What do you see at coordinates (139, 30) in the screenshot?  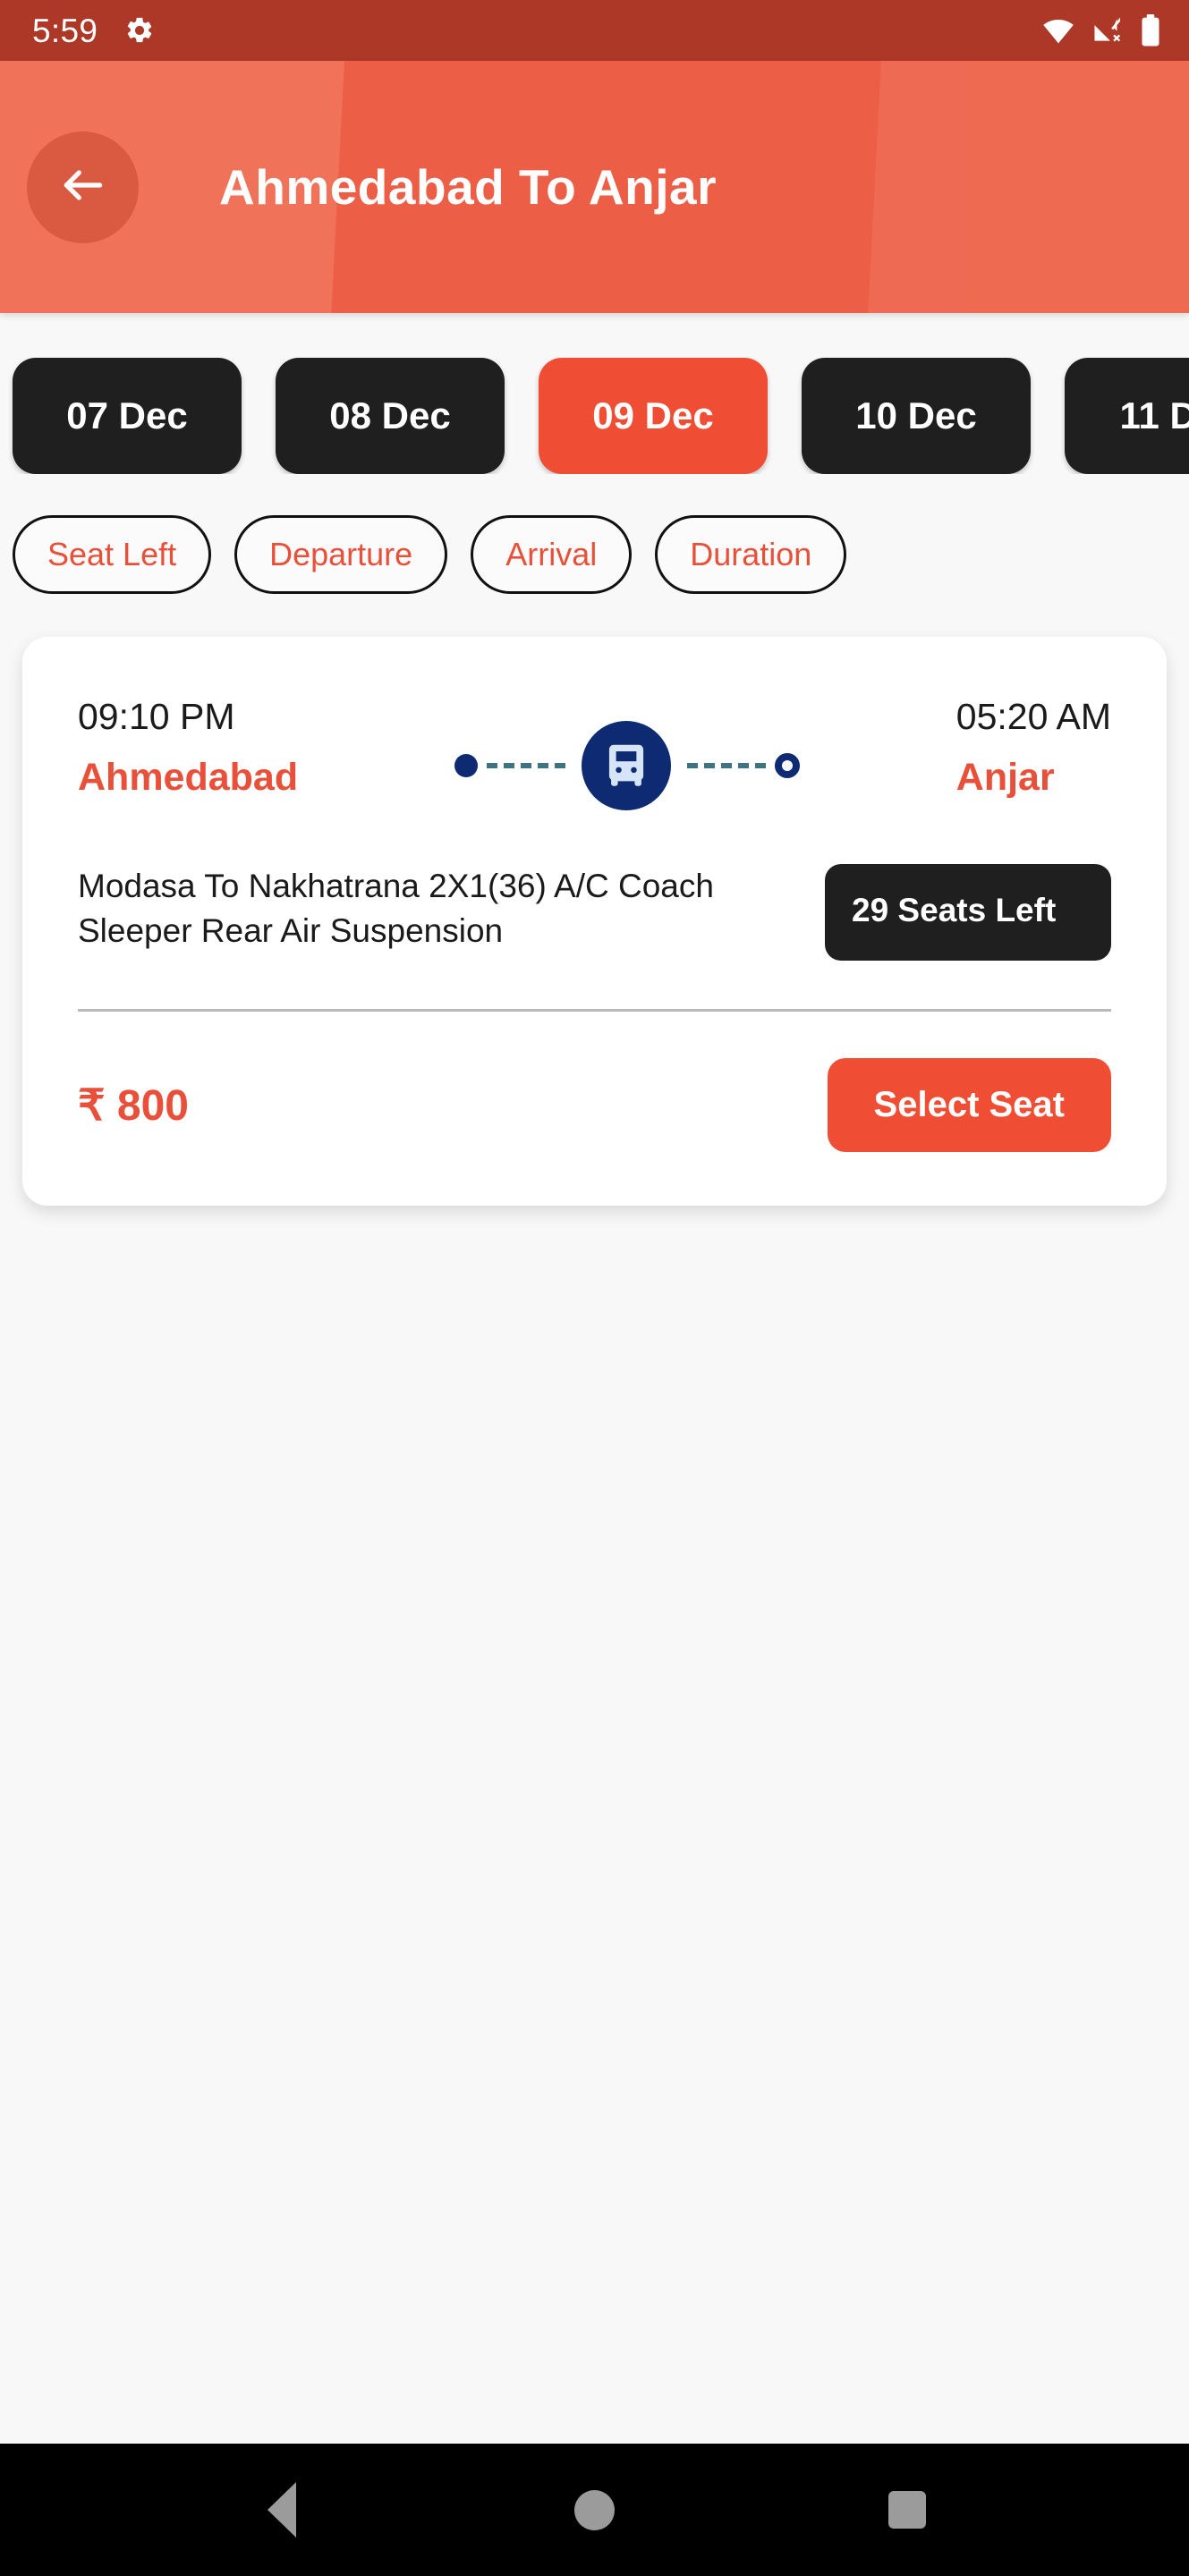 I see `gear-icon` at bounding box center [139, 30].